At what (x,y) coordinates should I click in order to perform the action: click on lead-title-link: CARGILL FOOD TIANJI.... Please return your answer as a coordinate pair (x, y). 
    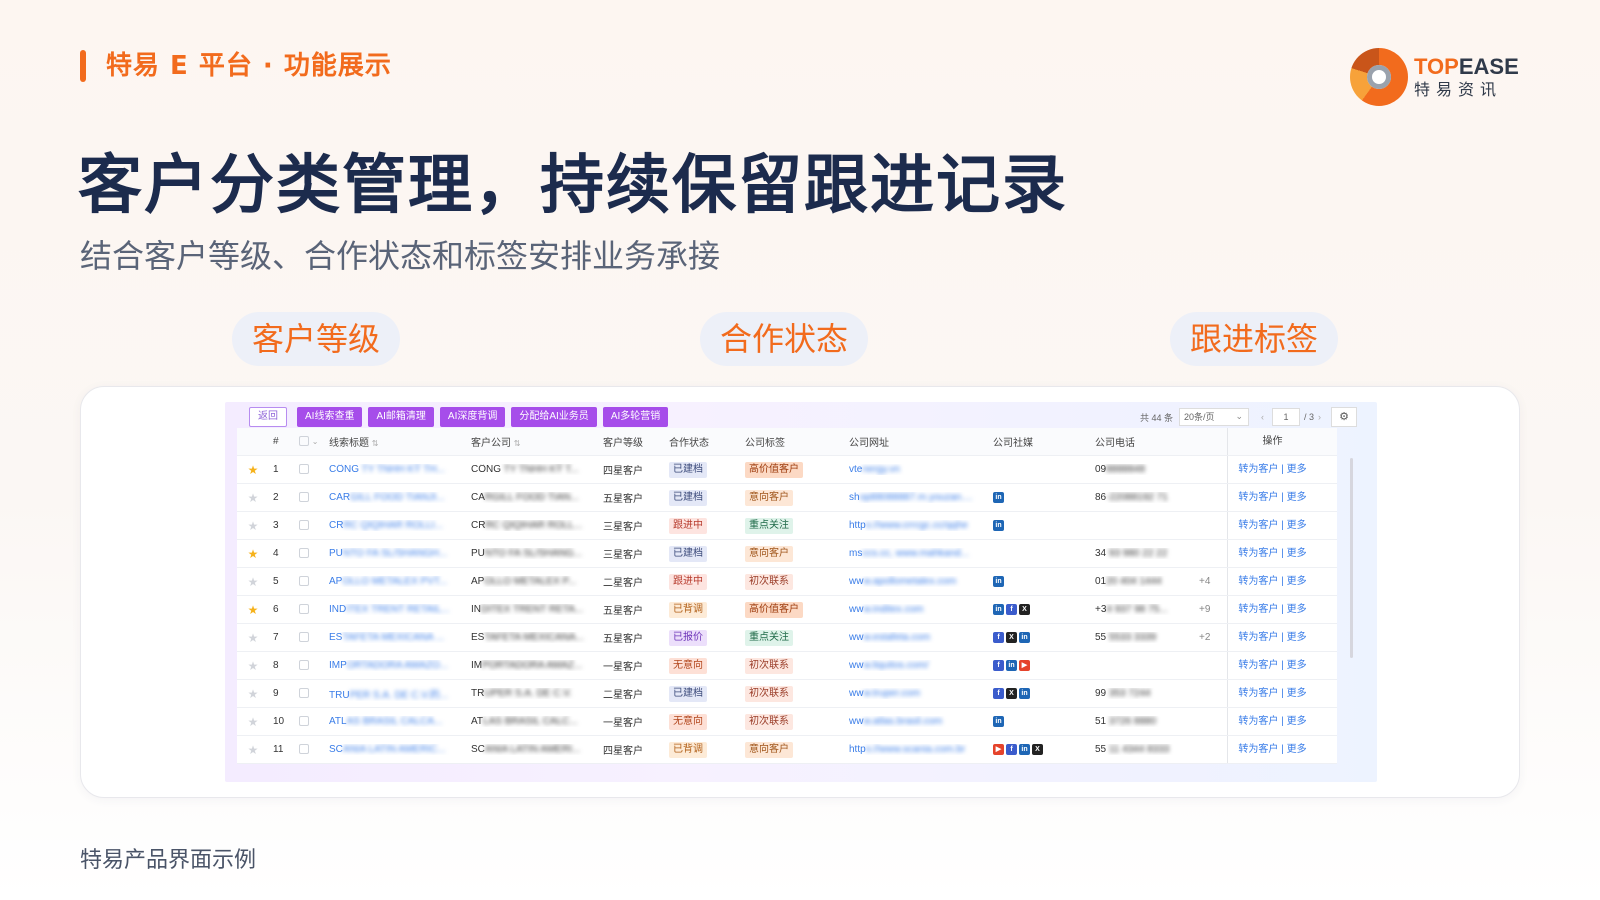
    Looking at the image, I should click on (400, 497).